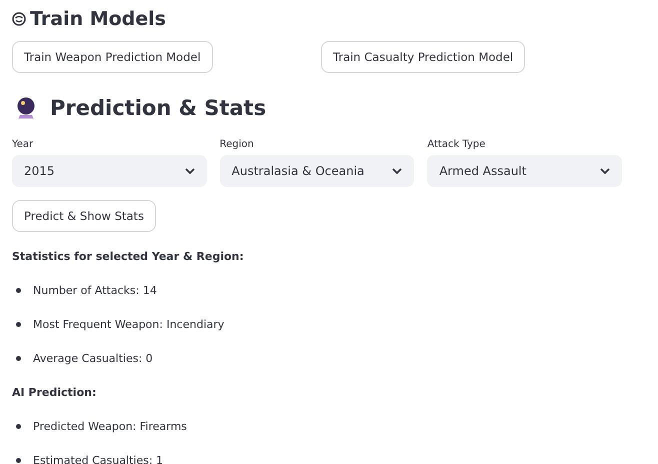 Image resolution: width=658 pixels, height=464 pixels. What do you see at coordinates (109, 171) in the screenshot?
I see `dropdown-select: 2015` at bounding box center [109, 171].